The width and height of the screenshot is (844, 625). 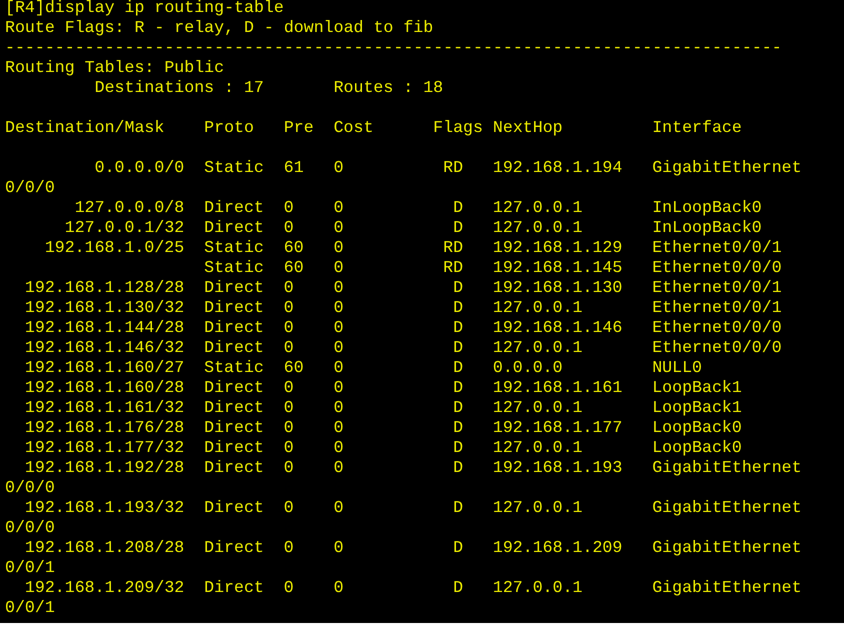 I want to click on table-cell: 192.168.1.177, so click(x=557, y=427).